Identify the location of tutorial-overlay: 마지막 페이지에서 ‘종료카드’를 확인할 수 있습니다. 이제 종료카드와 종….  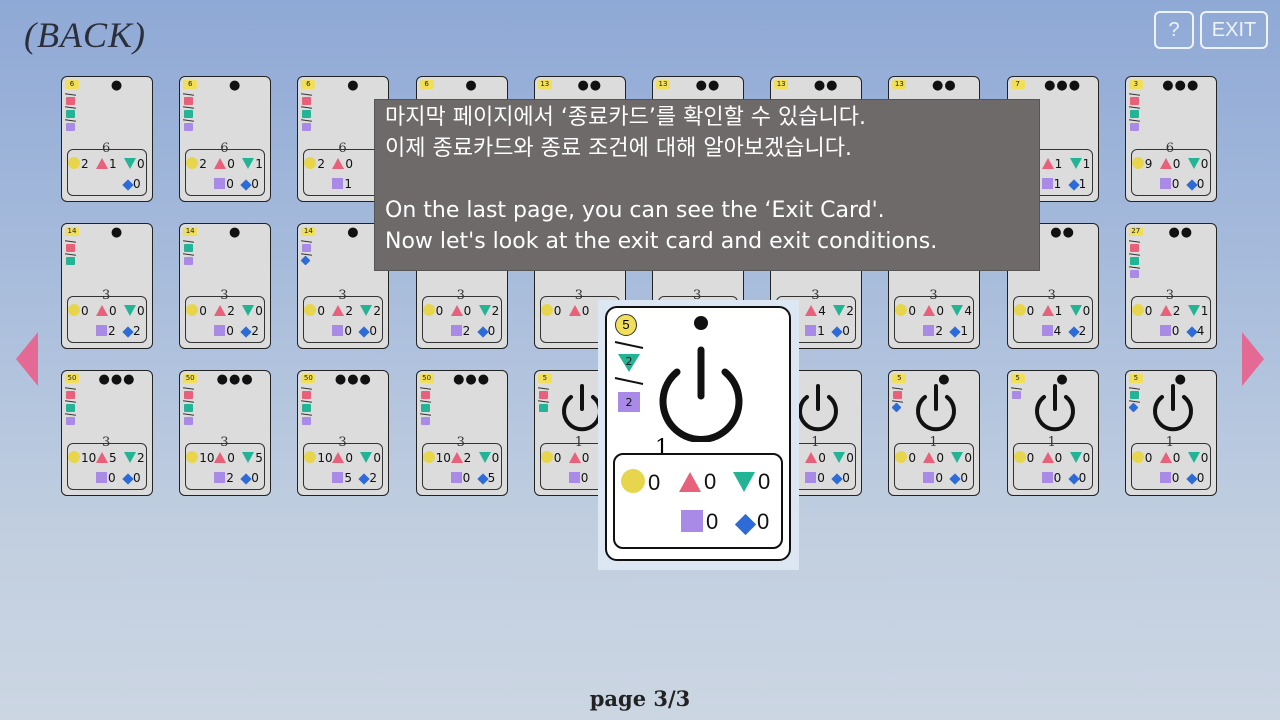
(707, 185).